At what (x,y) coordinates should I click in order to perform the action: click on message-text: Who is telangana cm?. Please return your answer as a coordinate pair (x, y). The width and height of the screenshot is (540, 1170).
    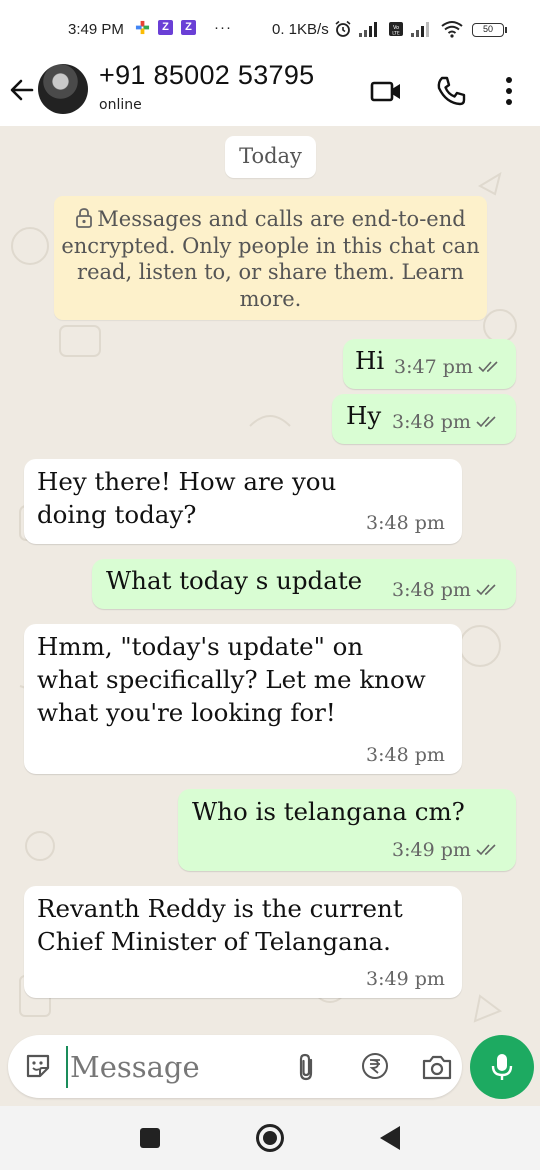
    Looking at the image, I should click on (328, 811).